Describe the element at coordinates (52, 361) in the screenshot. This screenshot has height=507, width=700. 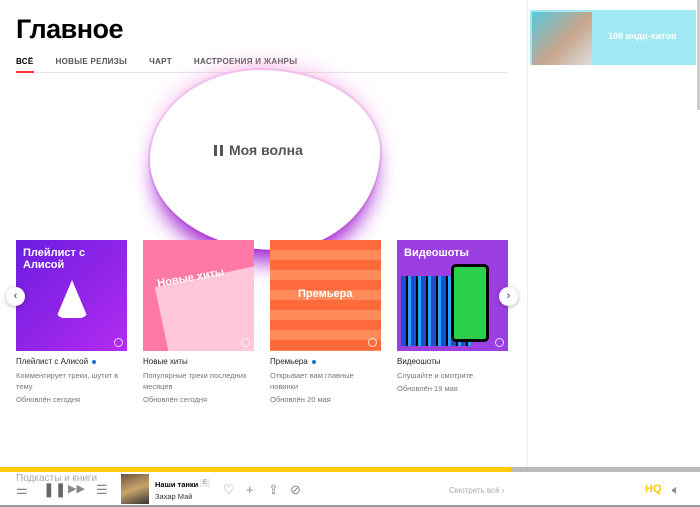
I see `card-title: Плейлист с Алисой` at that location.